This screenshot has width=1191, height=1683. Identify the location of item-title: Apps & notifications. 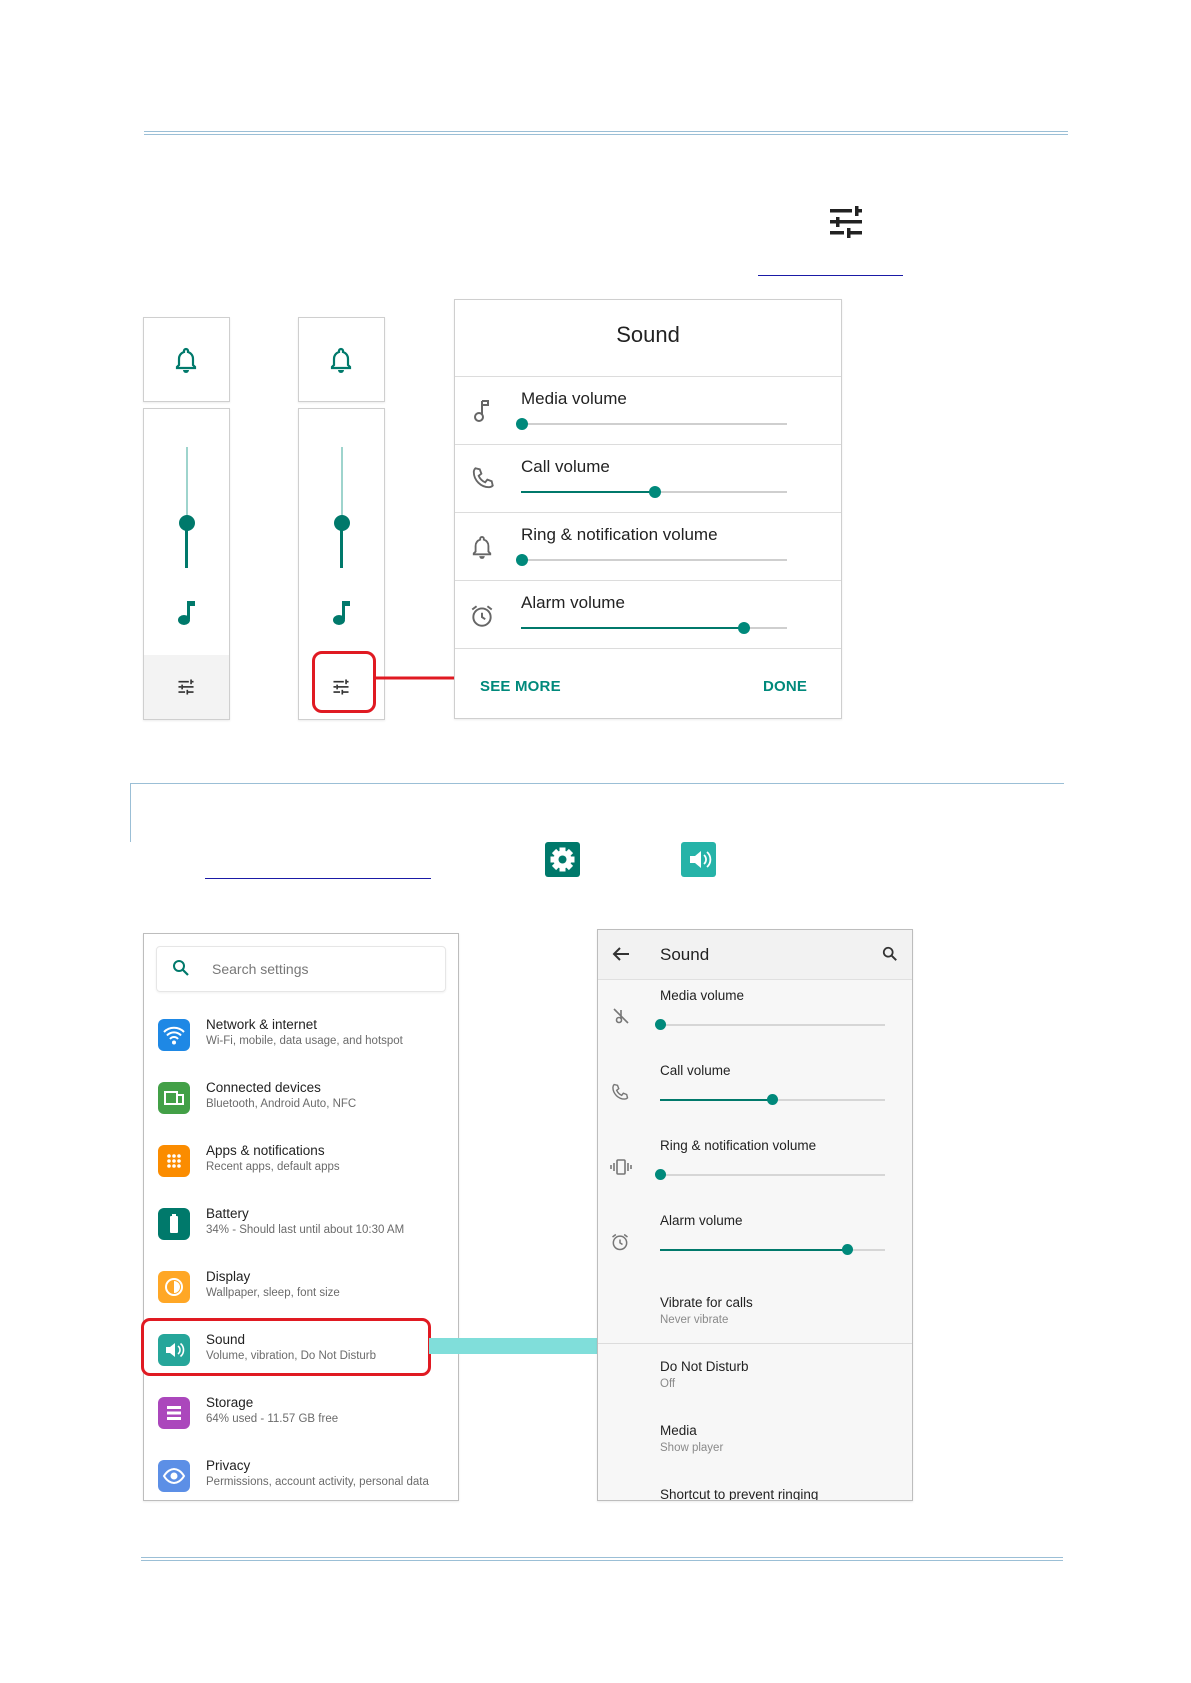
(265, 1150).